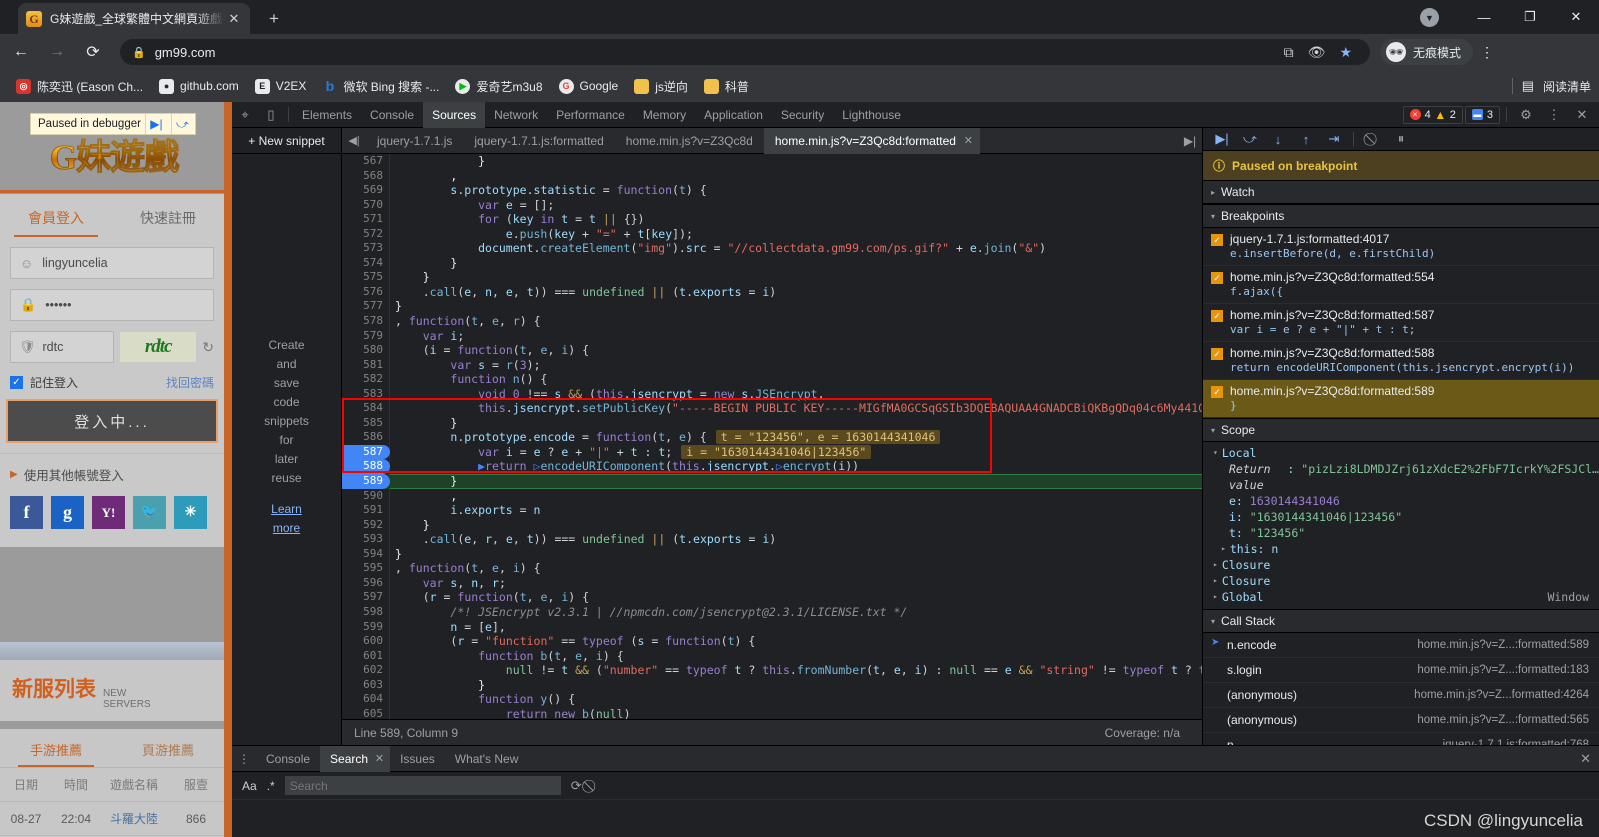 The height and width of the screenshot is (837, 1599). Describe the element at coordinates (1401, 581) in the screenshot. I see `scope-closure-2: ▸ Closure` at that location.